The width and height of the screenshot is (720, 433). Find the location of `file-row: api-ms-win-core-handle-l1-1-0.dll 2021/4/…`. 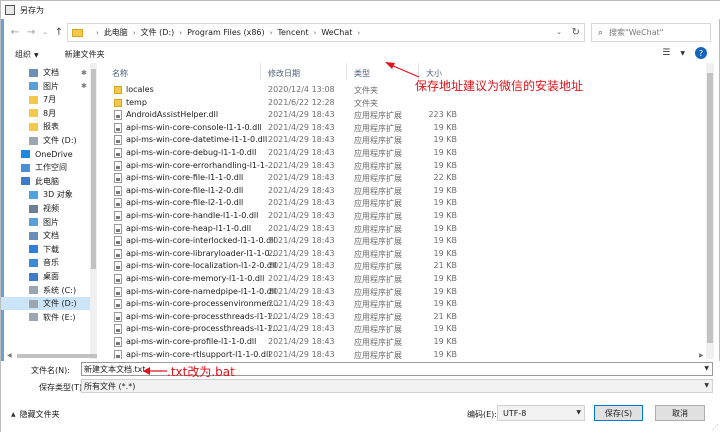

file-row: api-ms-win-core-handle-l1-1-0.dll 2021/4/… is located at coordinates (406, 216).